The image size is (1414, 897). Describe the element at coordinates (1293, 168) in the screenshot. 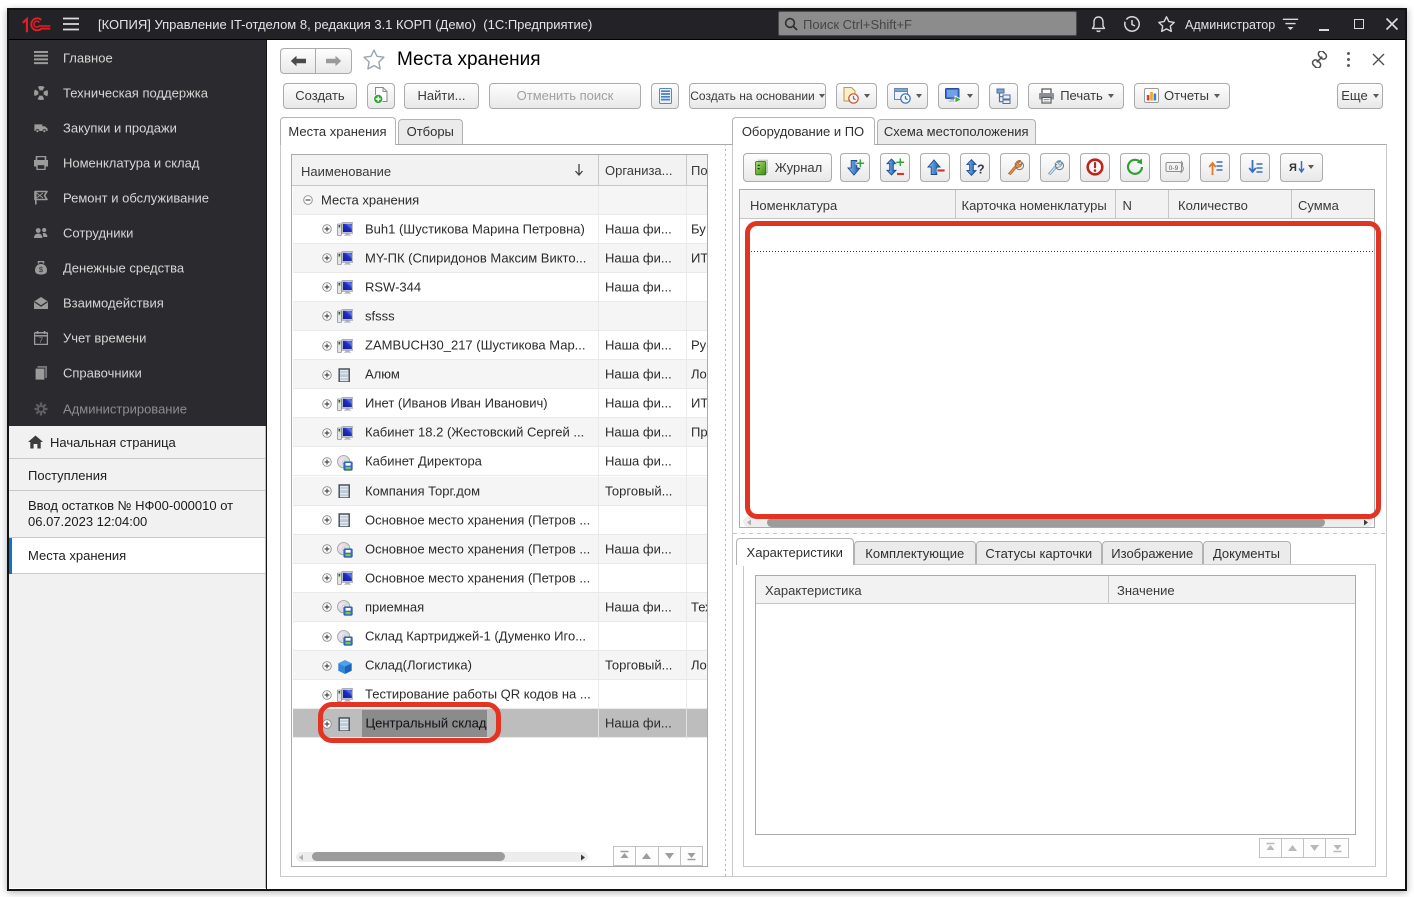

I see `svg-text: Я` at that location.